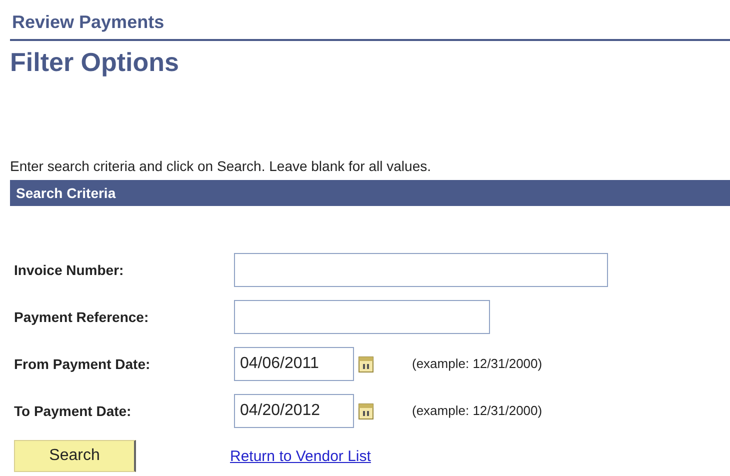 Image resolution: width=730 pixels, height=476 pixels. What do you see at coordinates (81, 316) in the screenshot?
I see `field-label: Payment Reference:` at bounding box center [81, 316].